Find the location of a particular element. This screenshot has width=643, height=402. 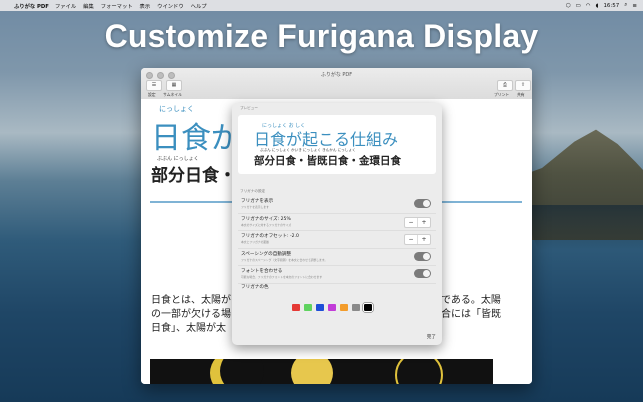

settings-button: ☰ is located at coordinates (154, 85).